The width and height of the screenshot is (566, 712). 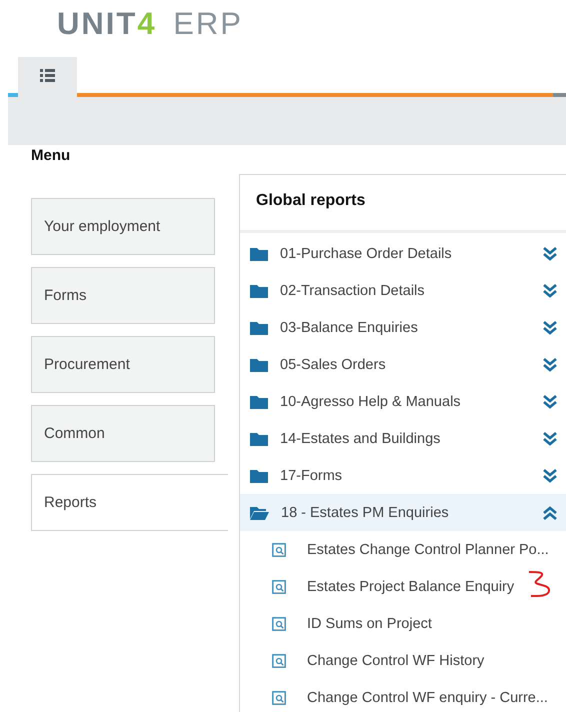 I want to click on folder-row: 02-Transaction Details, so click(x=403, y=290).